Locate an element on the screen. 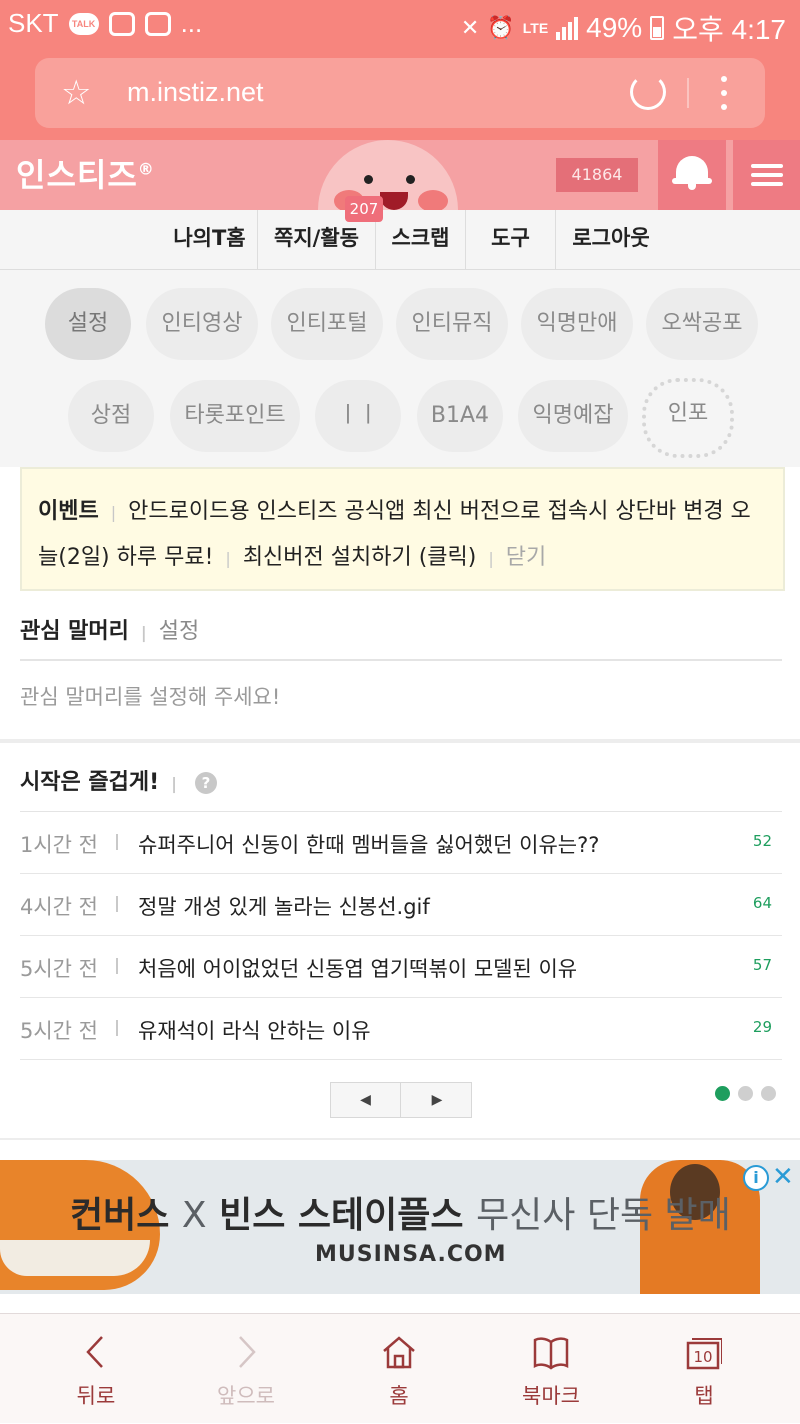 Image resolution: width=800 pixels, height=1424 pixels. prev-page-button: ◀ is located at coordinates (366, 1100).